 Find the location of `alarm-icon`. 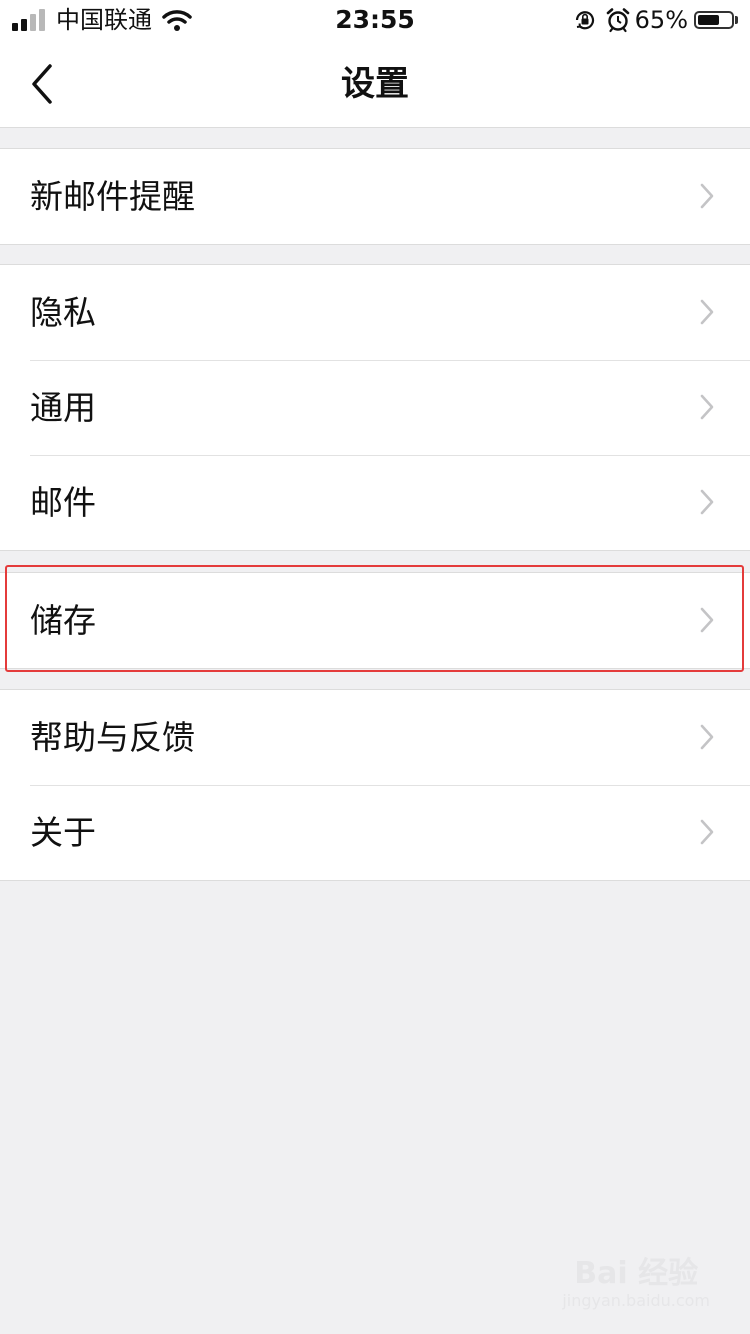

alarm-icon is located at coordinates (617, 20).